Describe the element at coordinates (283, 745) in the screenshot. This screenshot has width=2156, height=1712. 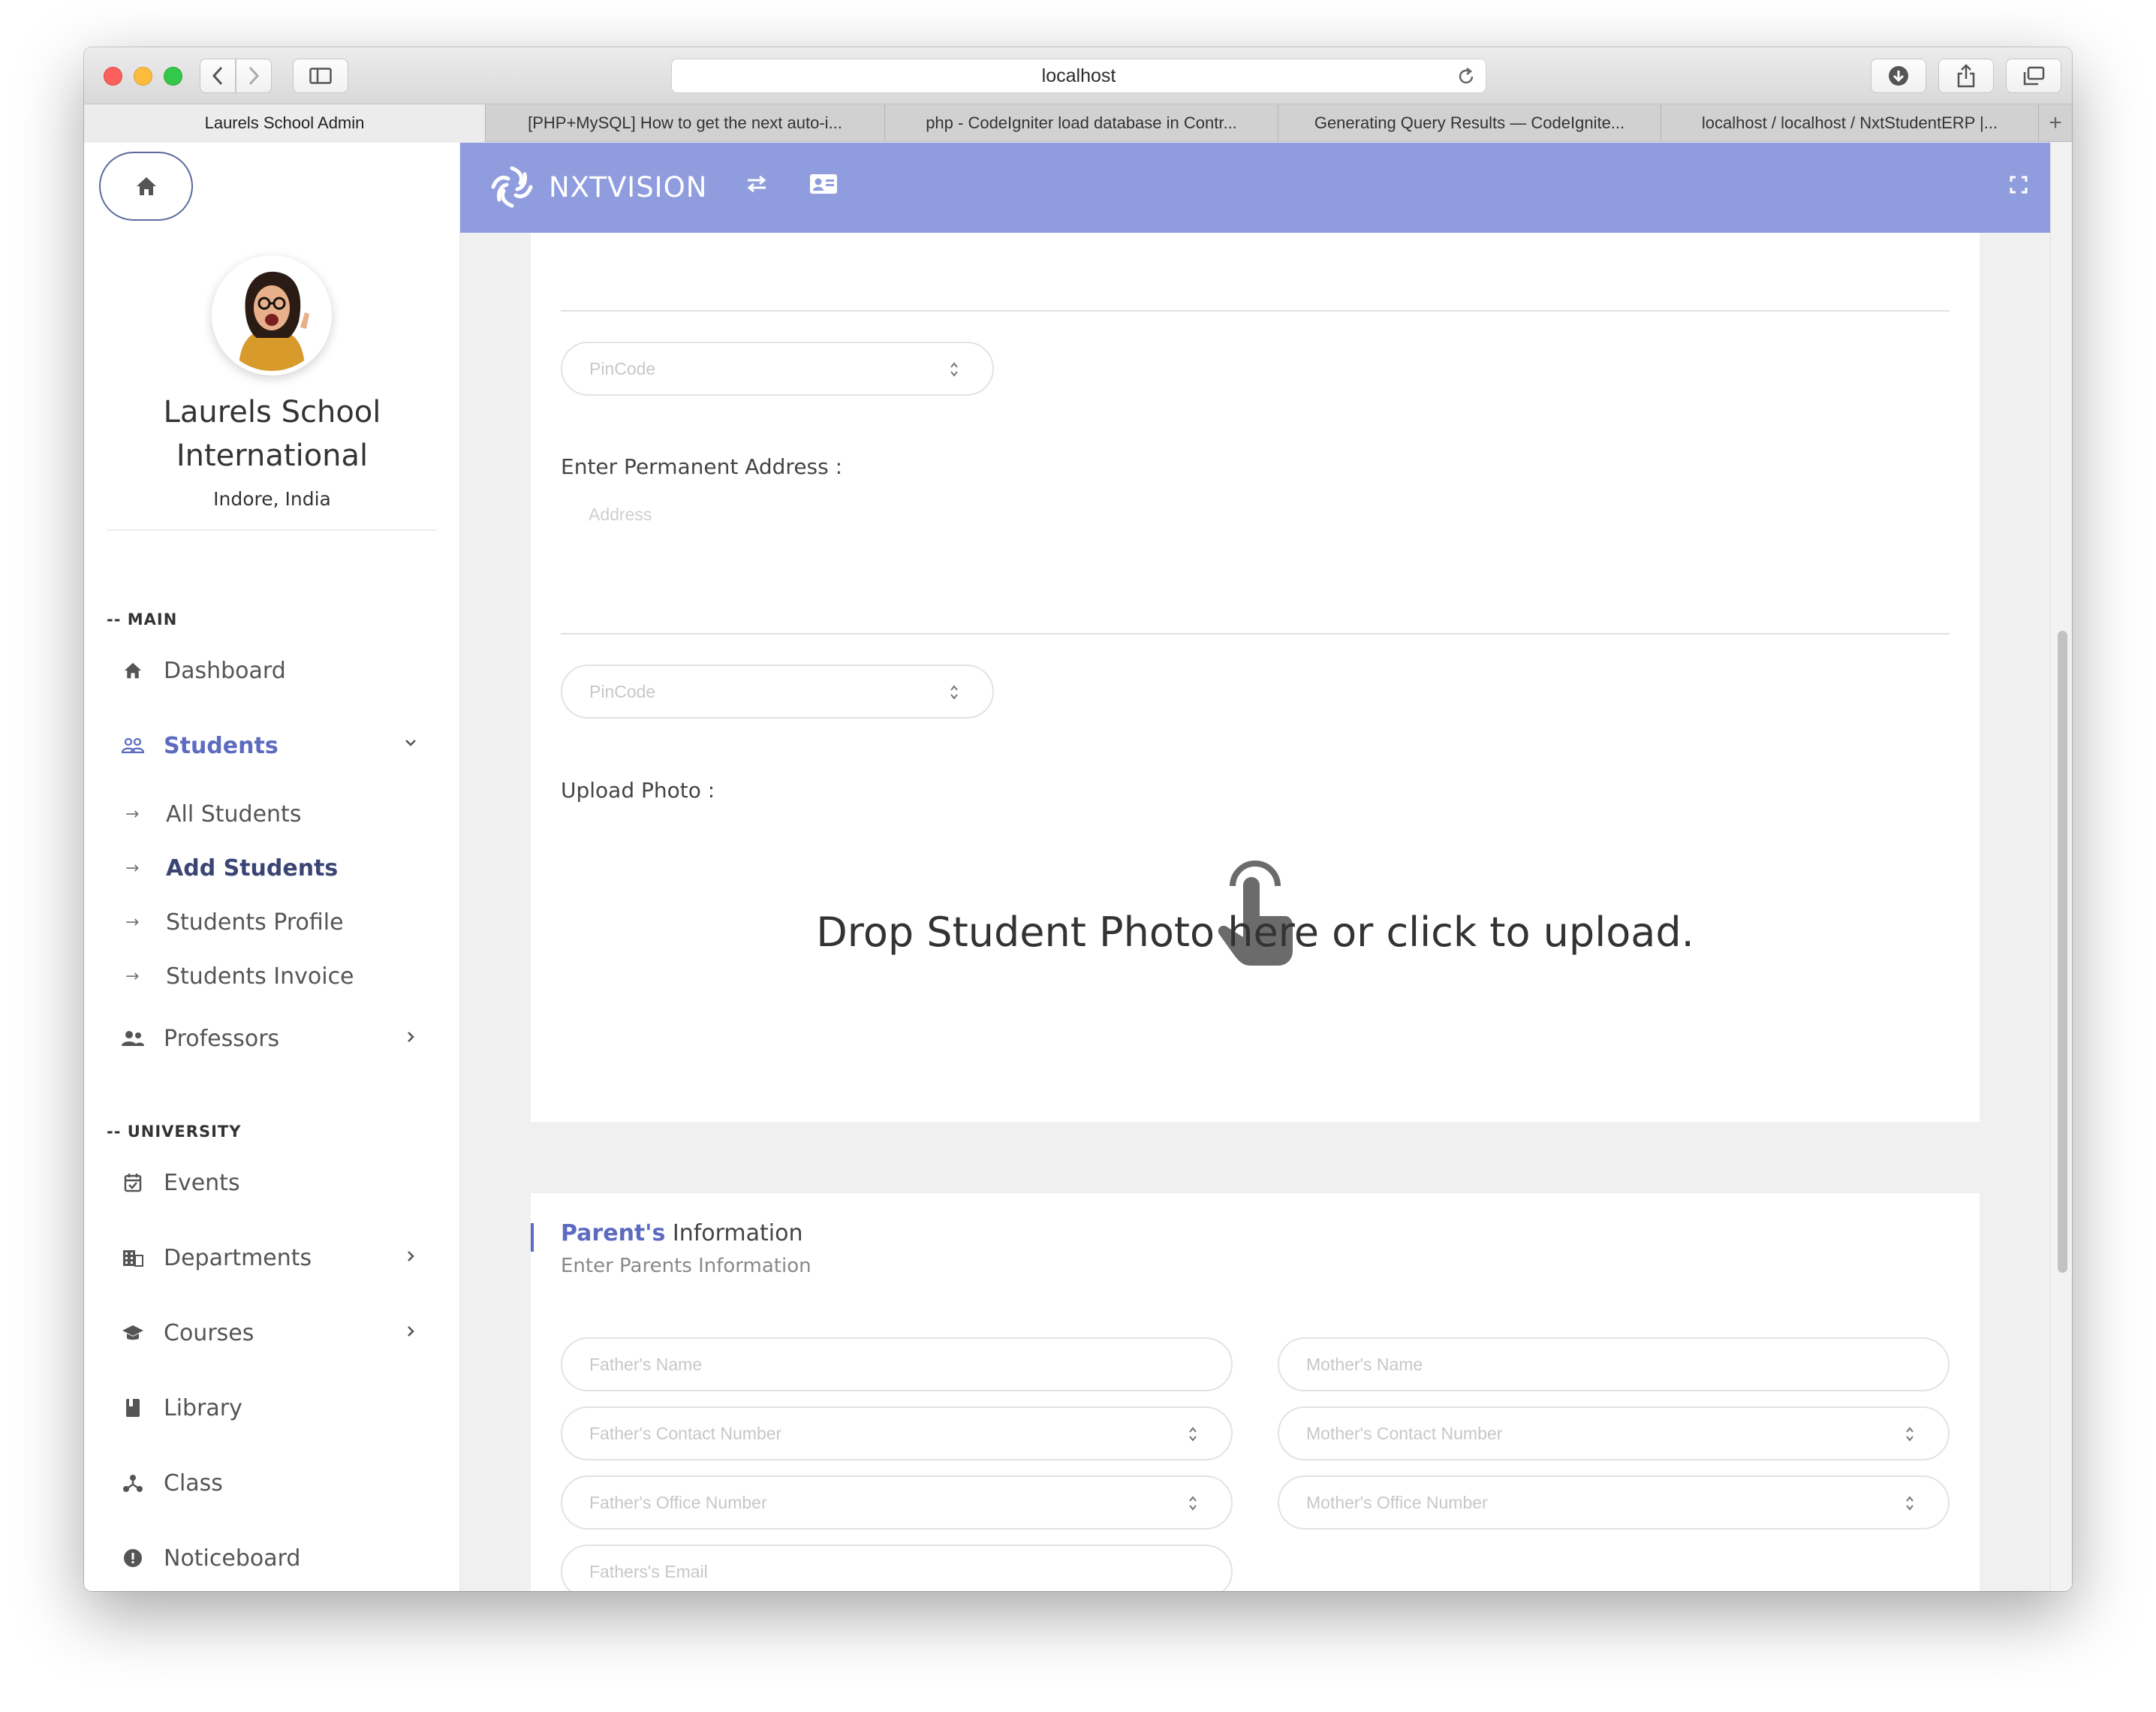
I see `sidebar-item-students: Students` at that location.